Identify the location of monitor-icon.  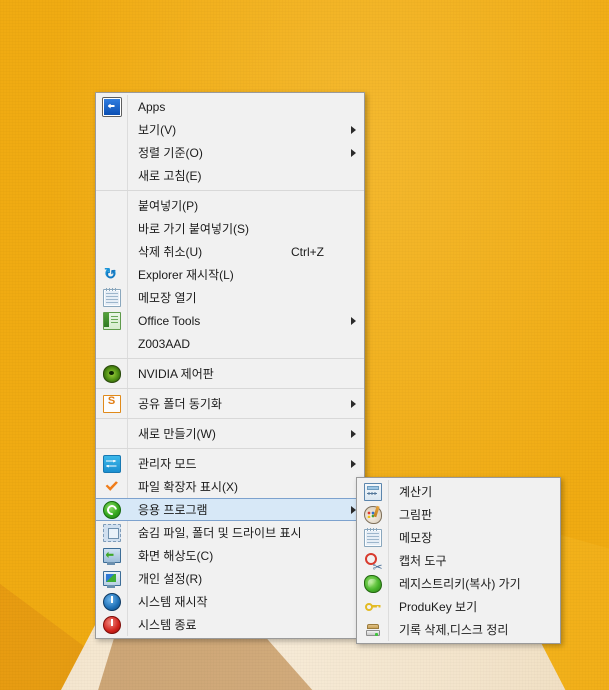
(111, 556).